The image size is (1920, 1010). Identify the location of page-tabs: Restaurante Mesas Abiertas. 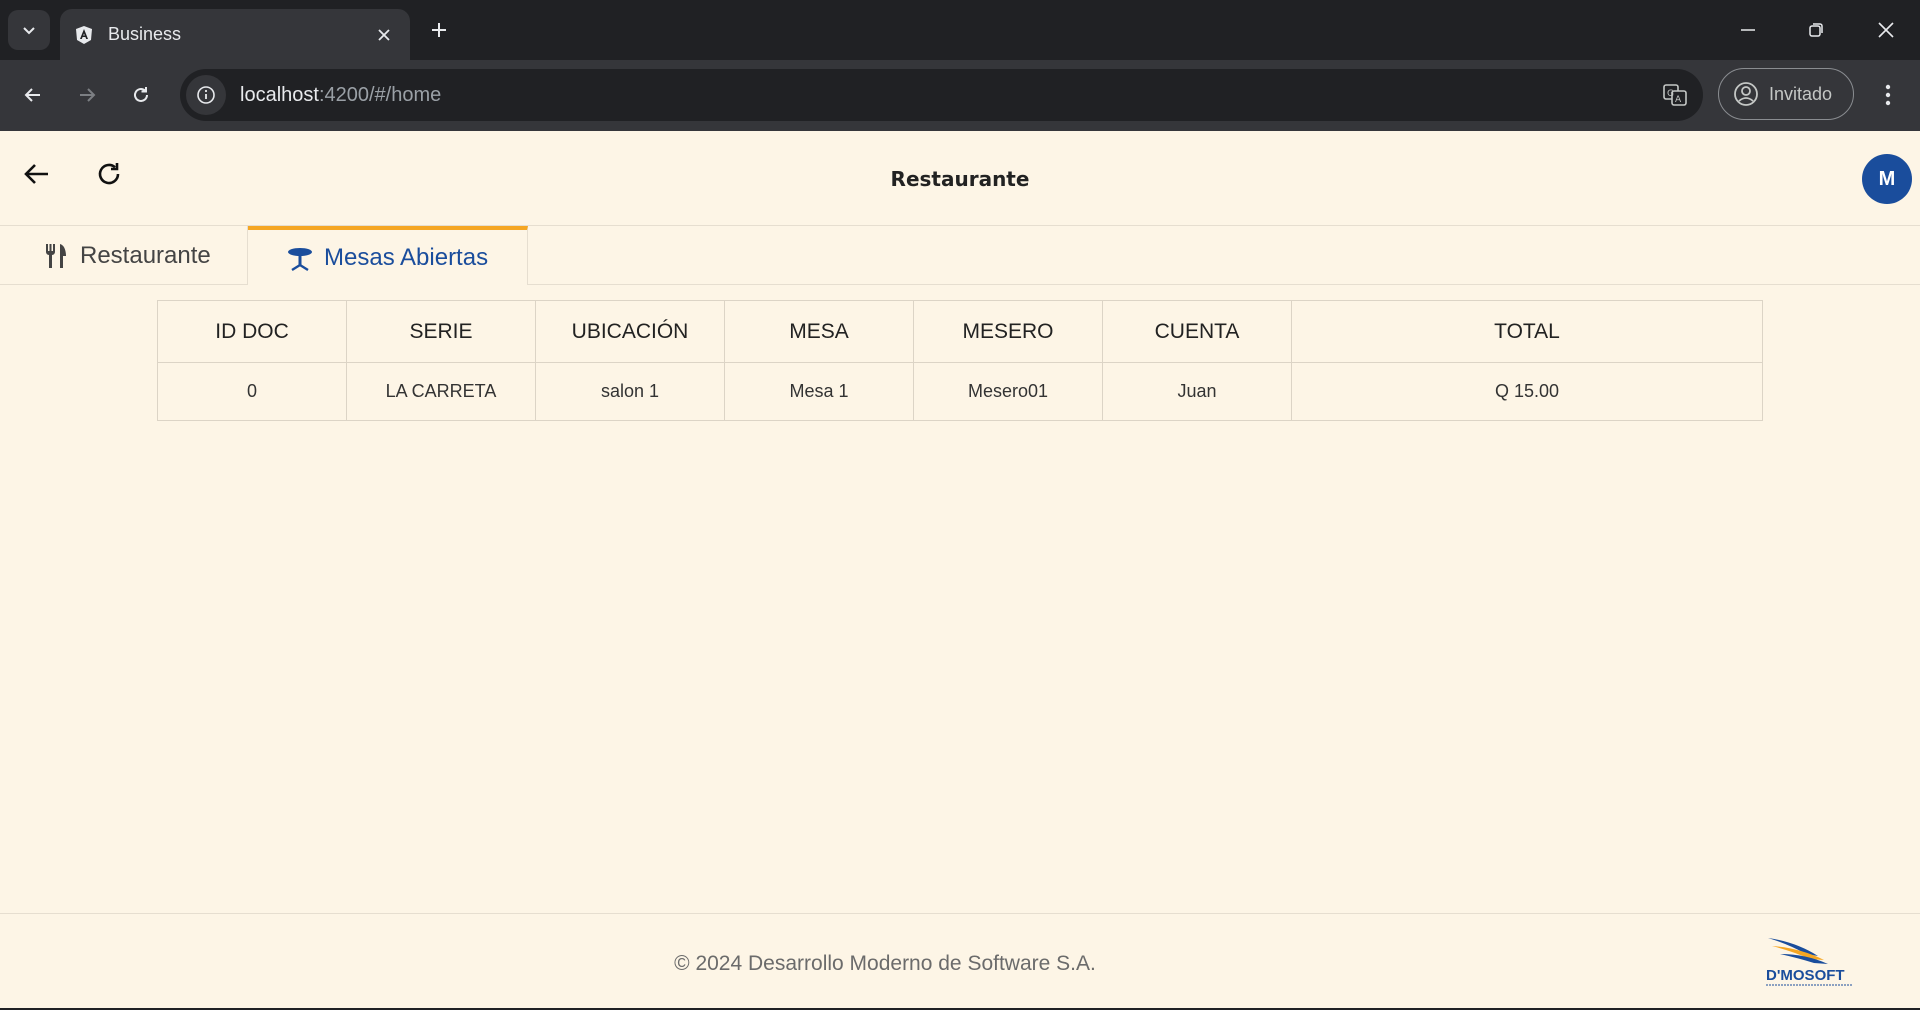
(960, 255).